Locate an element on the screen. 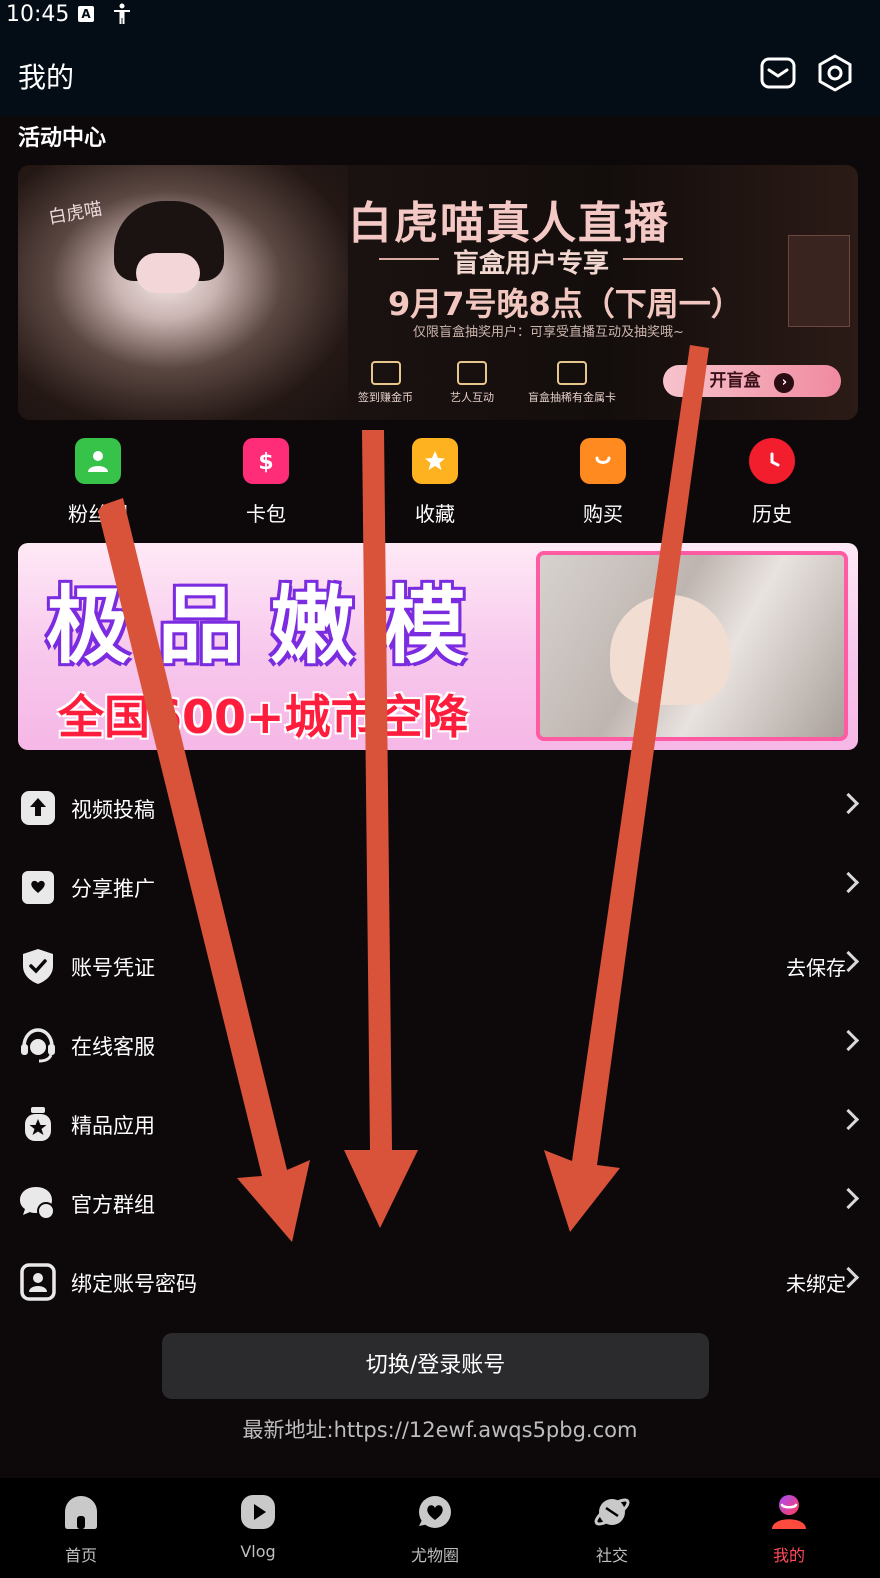  coin-icon is located at coordinates (385, 373).